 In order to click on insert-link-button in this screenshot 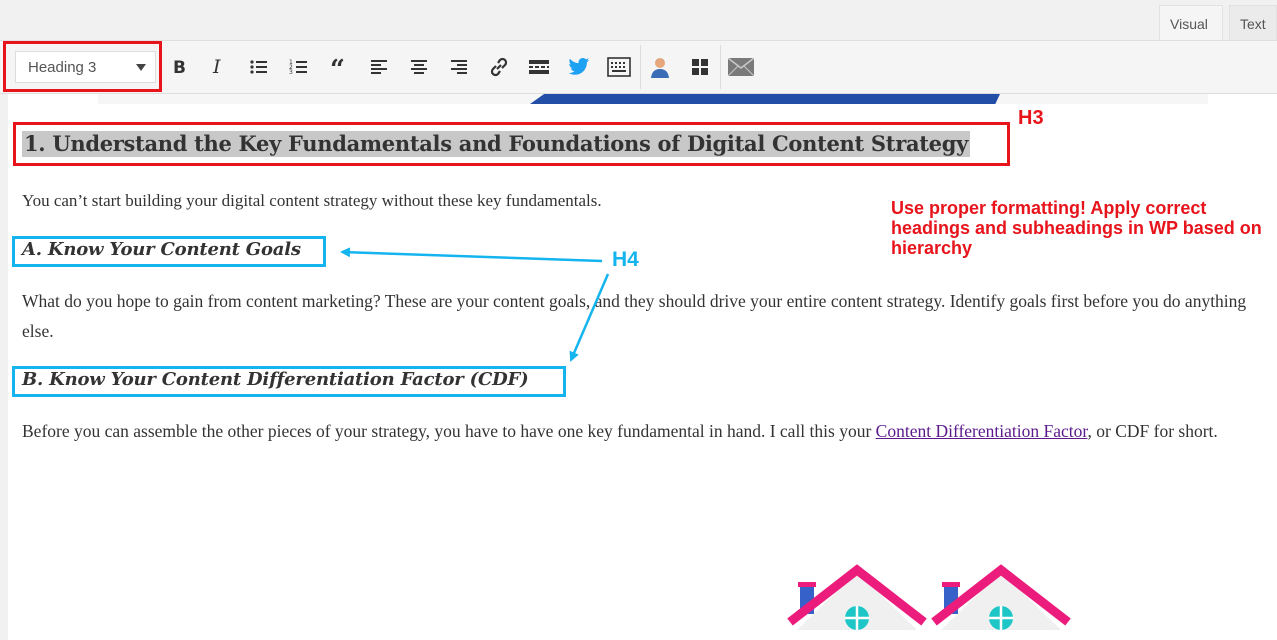, I will do `click(499, 67)`.